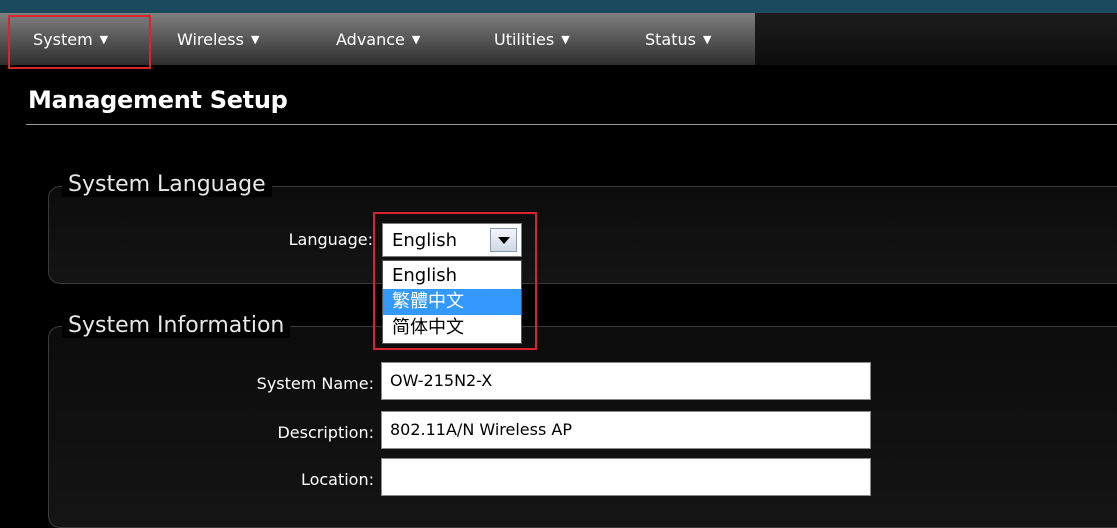  I want to click on annotation-box-system, so click(79, 42).